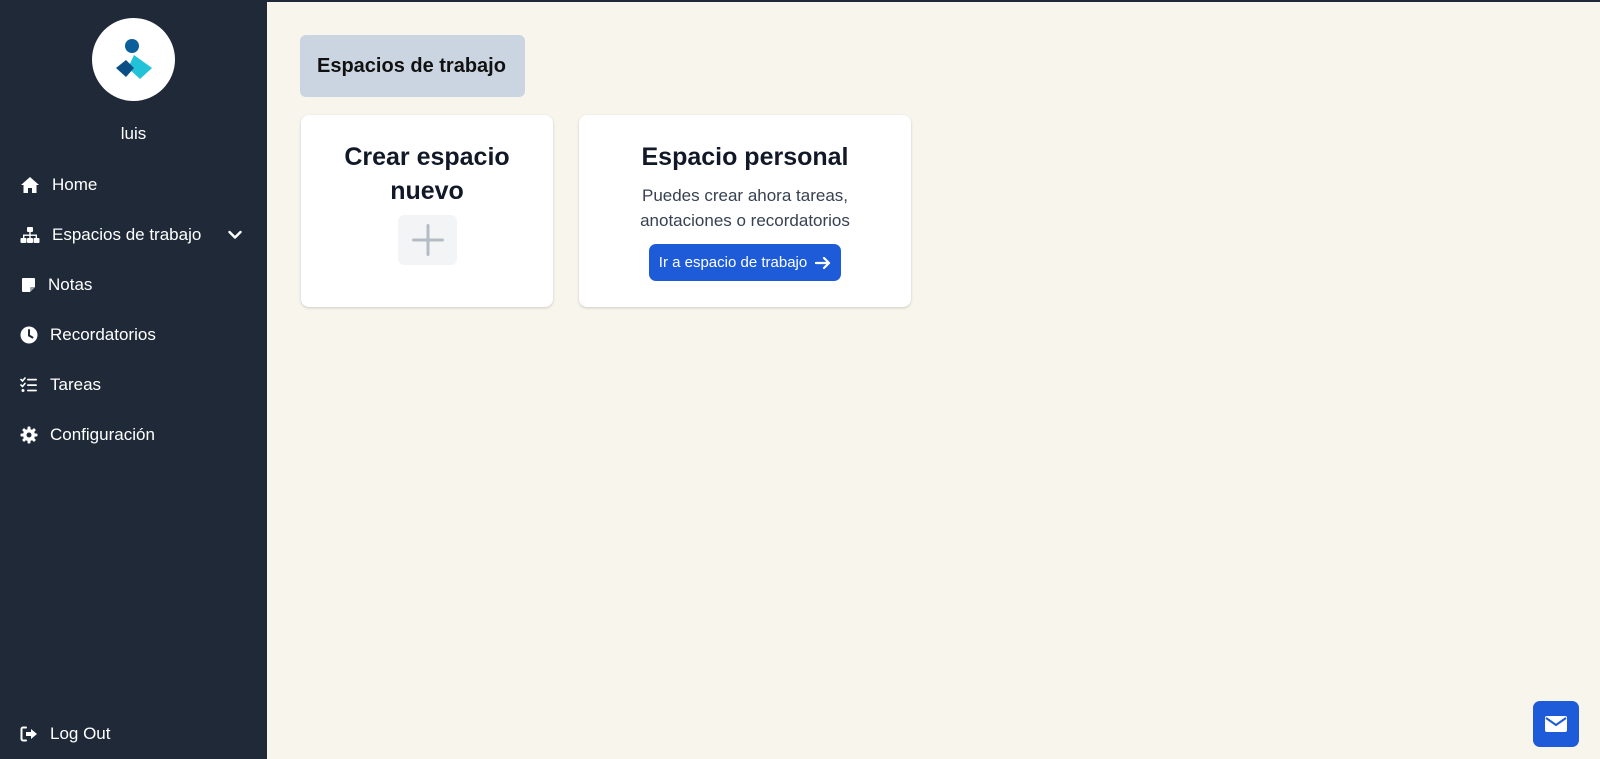 The width and height of the screenshot is (1600, 759). I want to click on avatar, so click(133, 59).